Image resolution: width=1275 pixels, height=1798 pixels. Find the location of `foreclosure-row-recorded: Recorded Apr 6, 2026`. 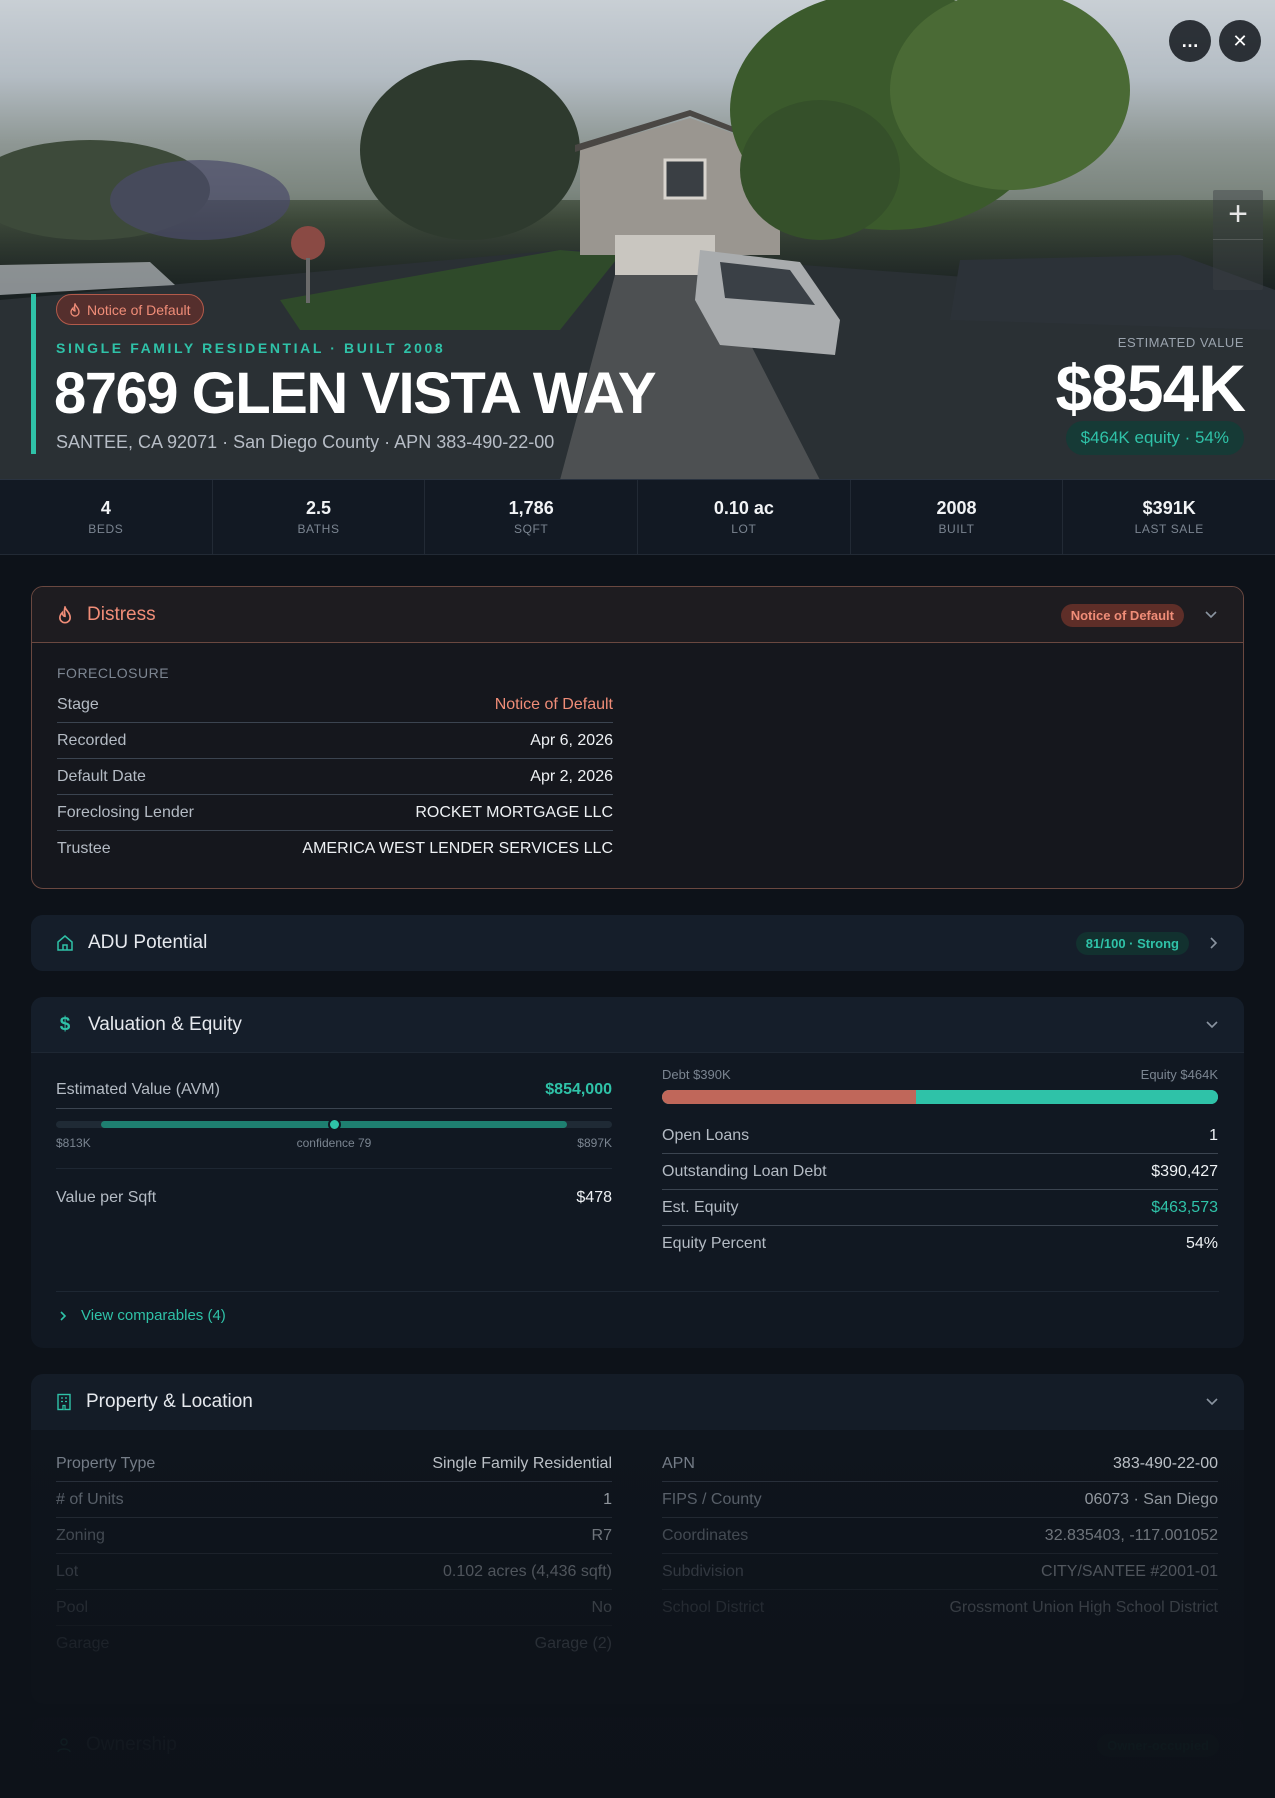

foreclosure-row-recorded: Recorded Apr 6, 2026 is located at coordinates (335, 741).